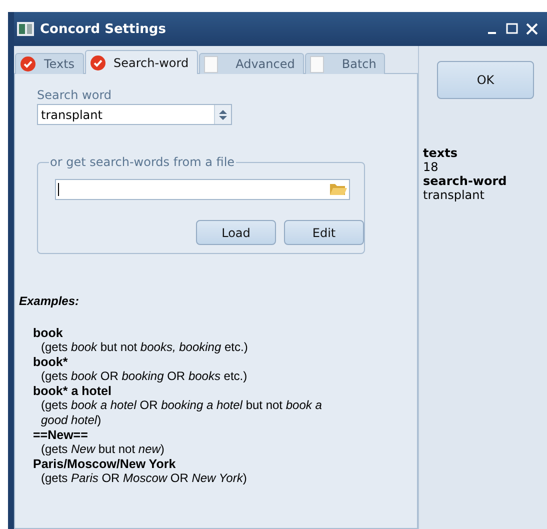 This screenshot has width=547, height=529. I want to click on maximize-icon, so click(512, 29).